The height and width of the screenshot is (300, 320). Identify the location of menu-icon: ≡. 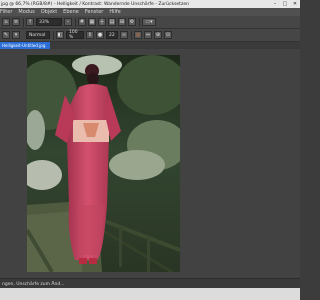
(16, 22).